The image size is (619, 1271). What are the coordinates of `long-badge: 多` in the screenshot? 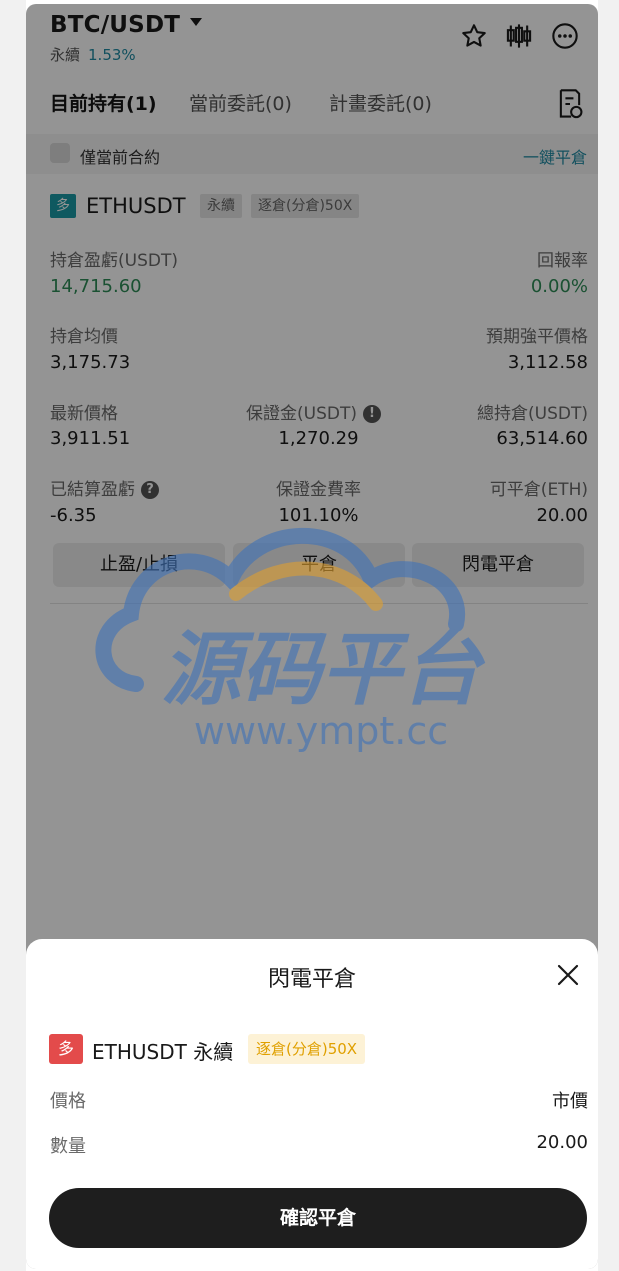 It's located at (66, 1049).